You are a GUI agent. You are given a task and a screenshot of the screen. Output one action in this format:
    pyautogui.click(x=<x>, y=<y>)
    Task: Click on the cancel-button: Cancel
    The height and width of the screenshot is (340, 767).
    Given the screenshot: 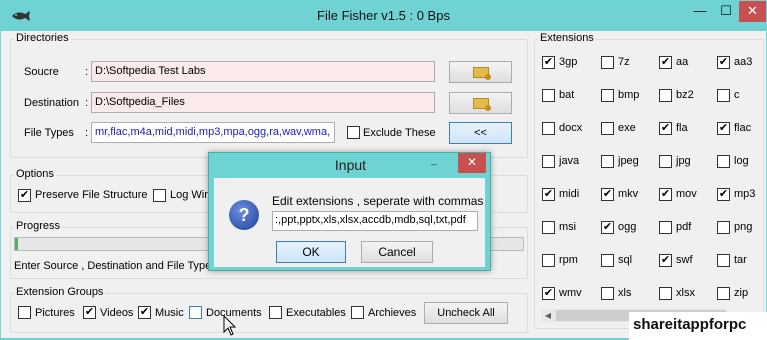 What is the action you would take?
    pyautogui.click(x=397, y=252)
    